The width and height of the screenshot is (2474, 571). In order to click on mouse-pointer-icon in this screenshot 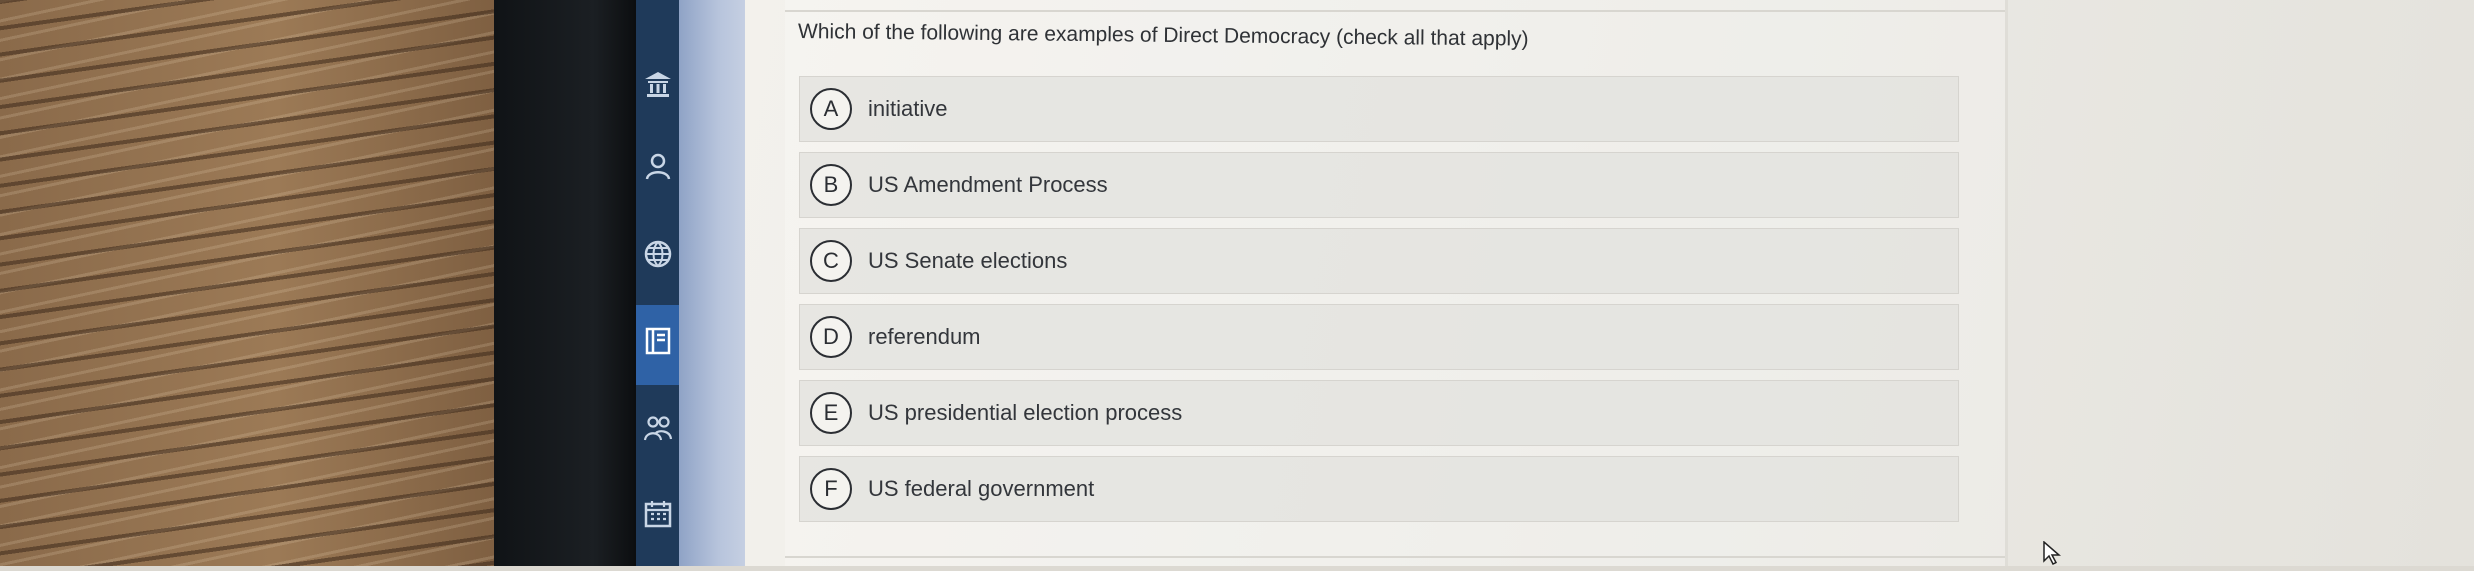, I will do `click(2052, 553)`.